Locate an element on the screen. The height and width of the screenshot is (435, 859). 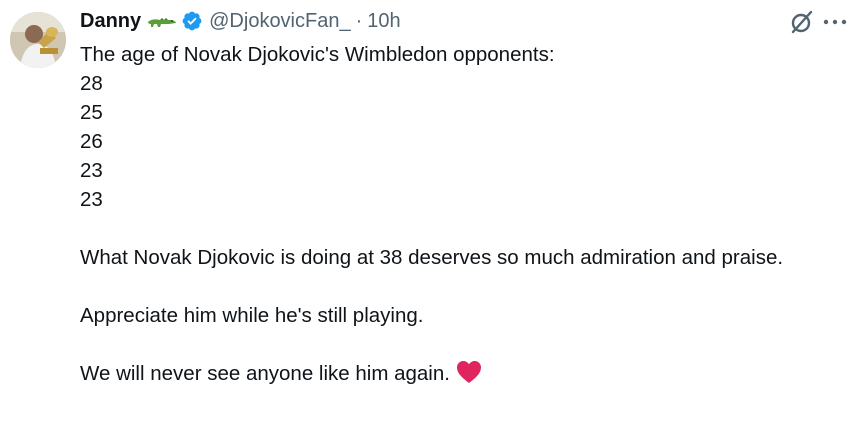
handle: @DjokovicFan_ is located at coordinates (279, 21).